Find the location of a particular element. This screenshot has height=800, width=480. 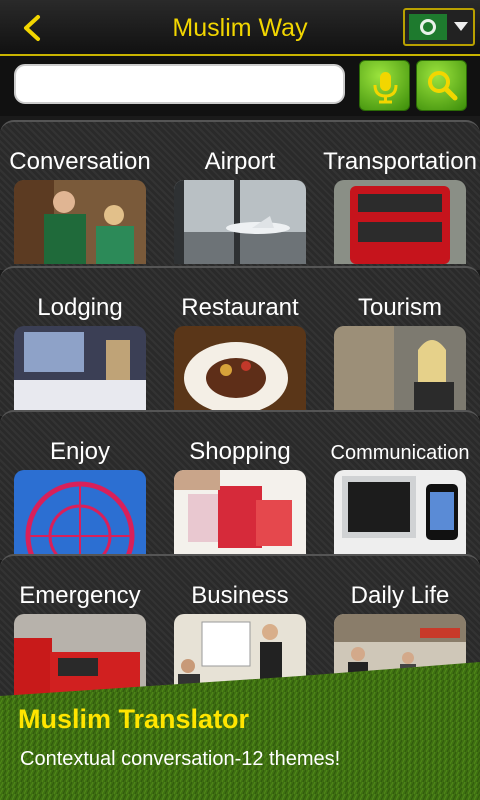

banner-title: Muslim Translator is located at coordinates (134, 719).